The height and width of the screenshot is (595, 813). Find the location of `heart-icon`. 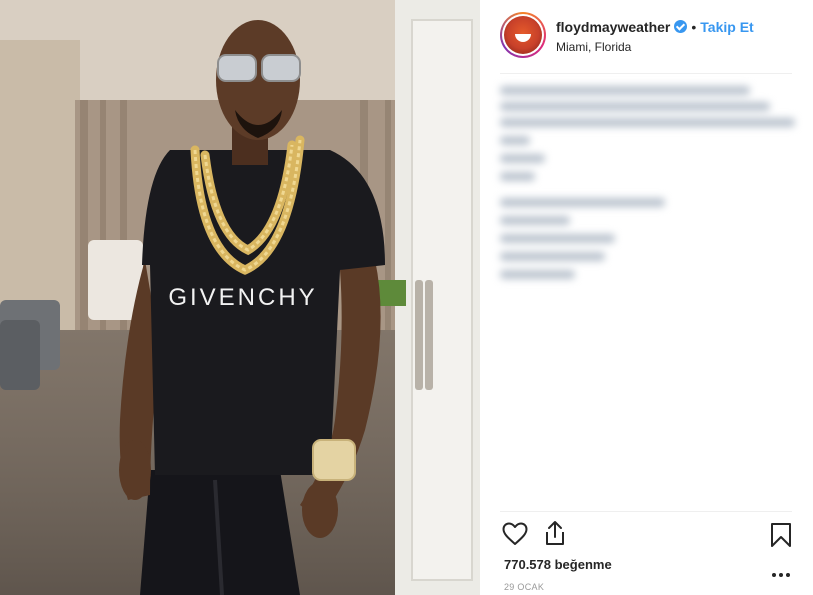

heart-icon is located at coordinates (515, 536).